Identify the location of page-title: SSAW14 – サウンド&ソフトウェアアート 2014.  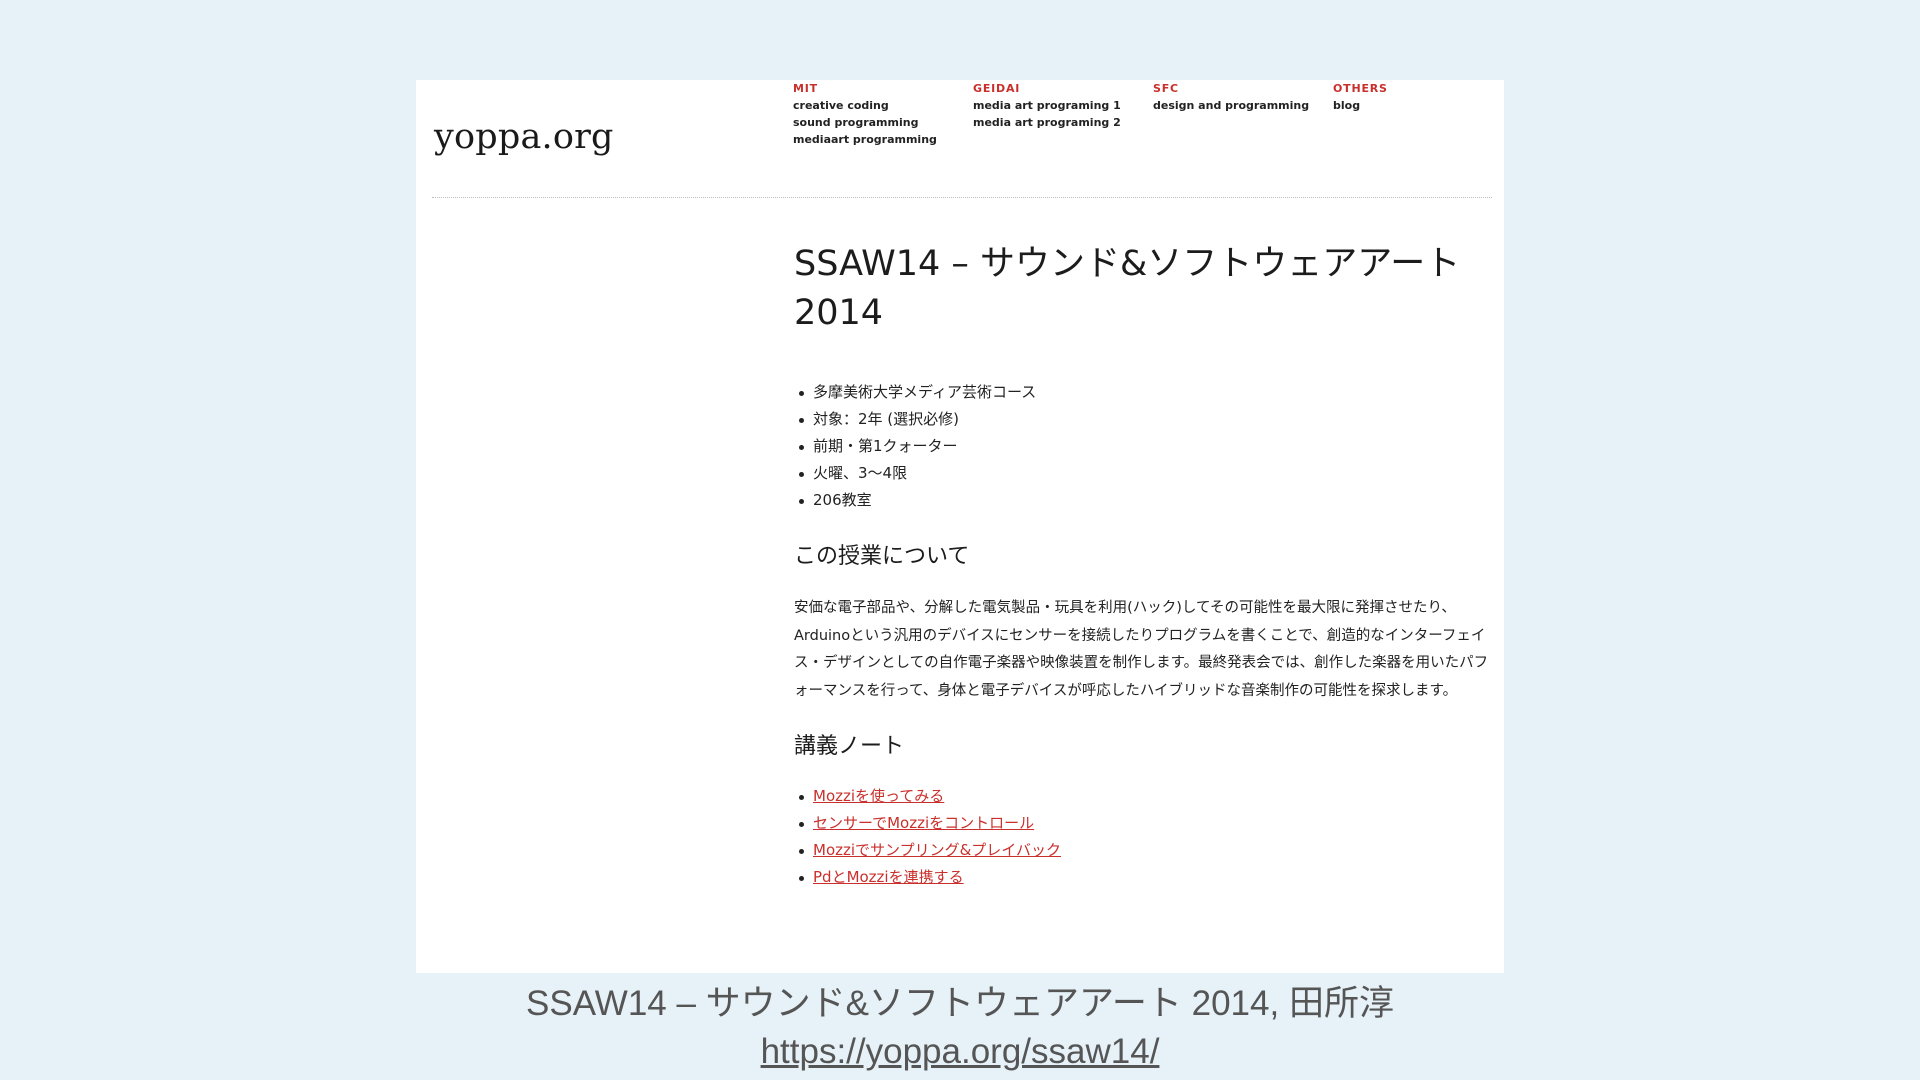
(1127, 288).